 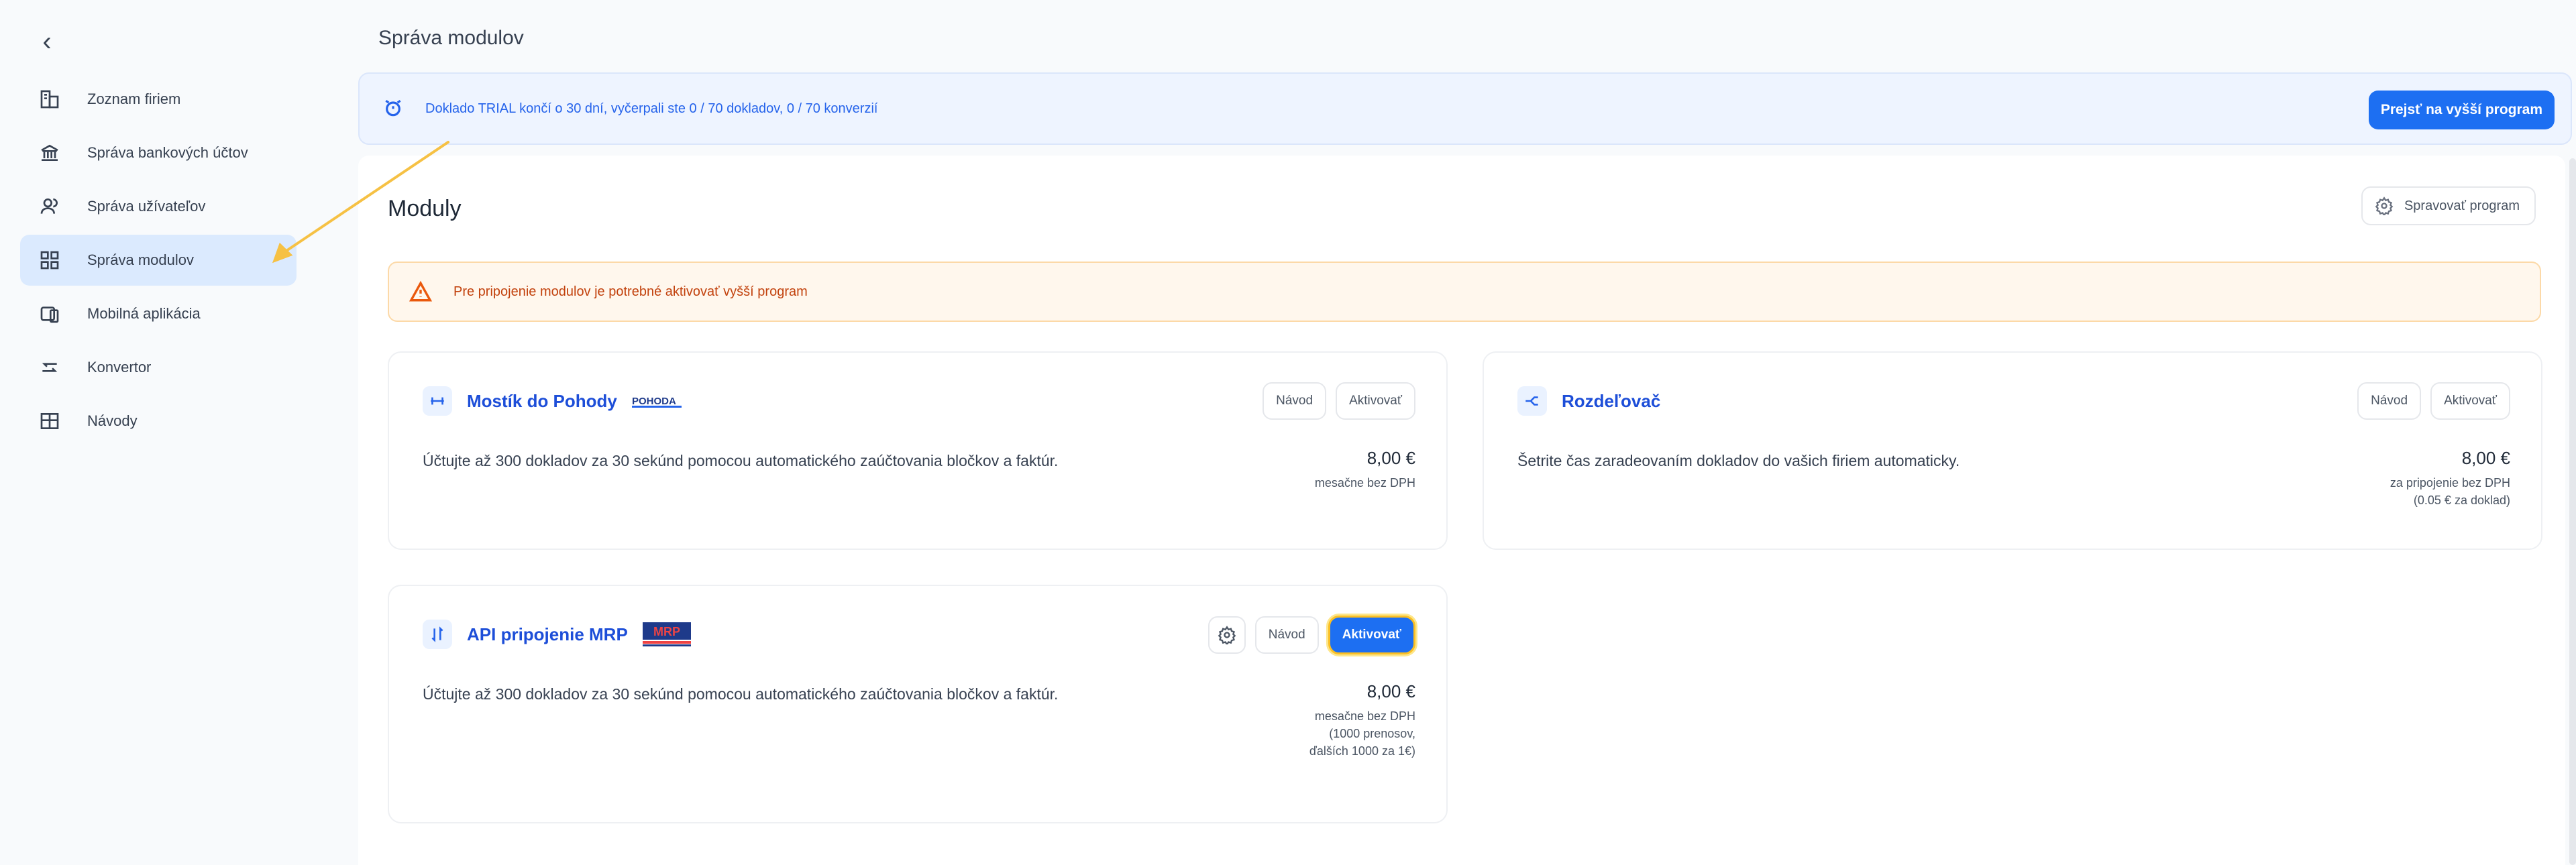 I want to click on sidebar-item-converter: Konvertor, so click(x=158, y=367).